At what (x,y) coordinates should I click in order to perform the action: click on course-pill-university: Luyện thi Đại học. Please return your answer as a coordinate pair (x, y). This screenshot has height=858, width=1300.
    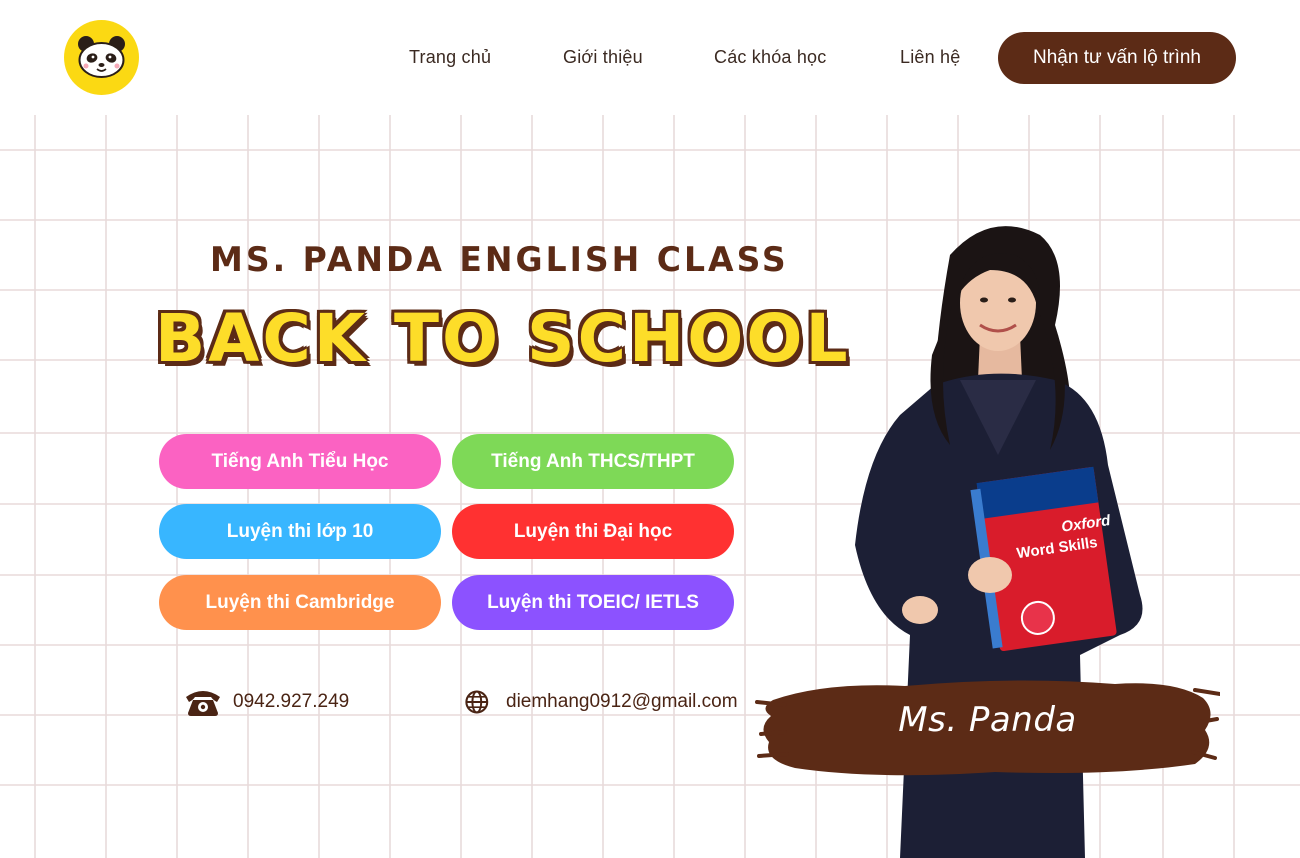
    Looking at the image, I should click on (593, 531).